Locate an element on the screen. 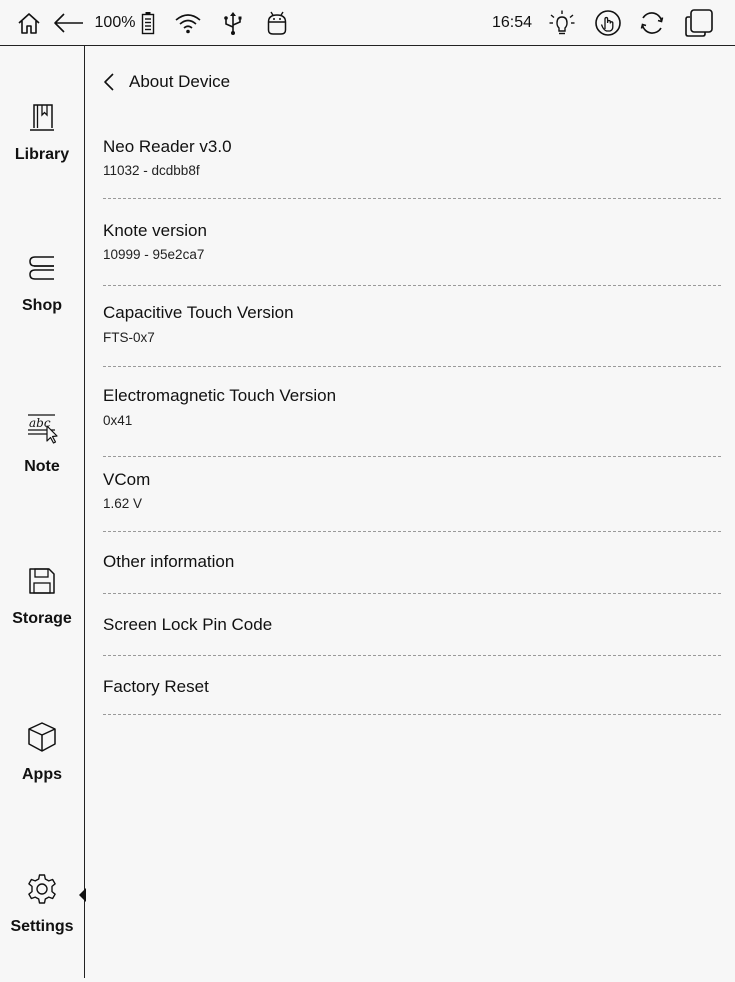 This screenshot has width=735, height=982. sidebar-item-apps: Apps is located at coordinates (42, 775).